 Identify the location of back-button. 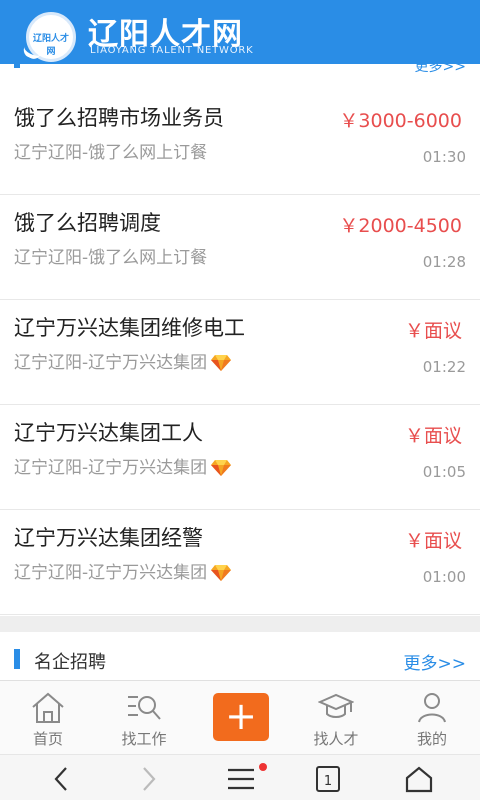
(64, 777).